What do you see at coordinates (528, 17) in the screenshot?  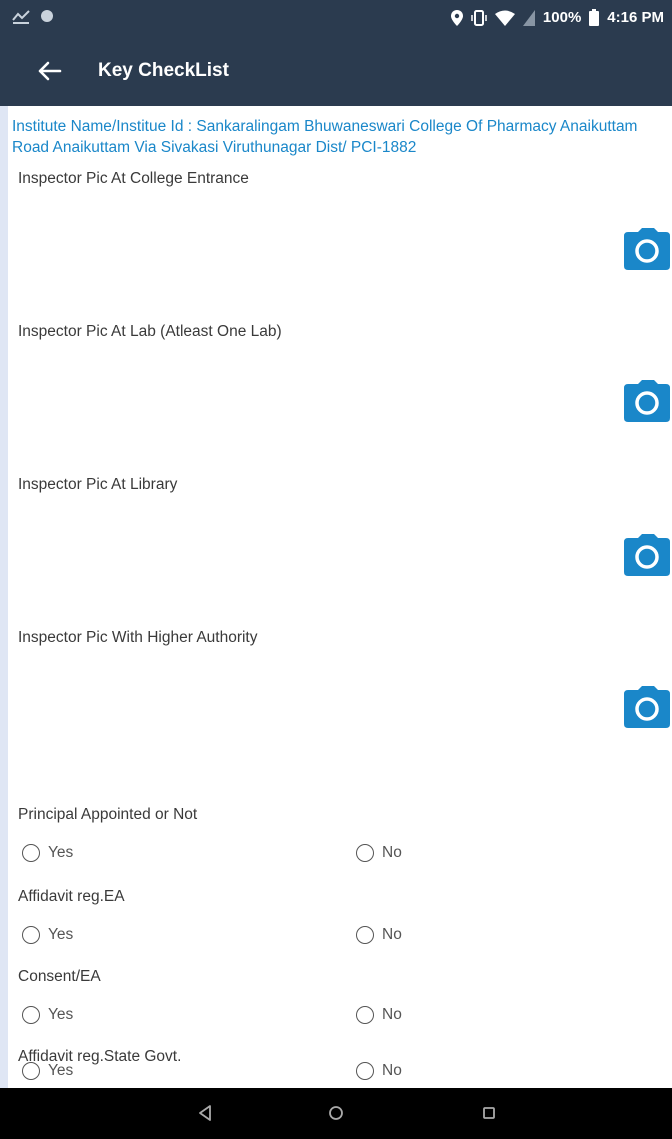 I see `signal-icon` at bounding box center [528, 17].